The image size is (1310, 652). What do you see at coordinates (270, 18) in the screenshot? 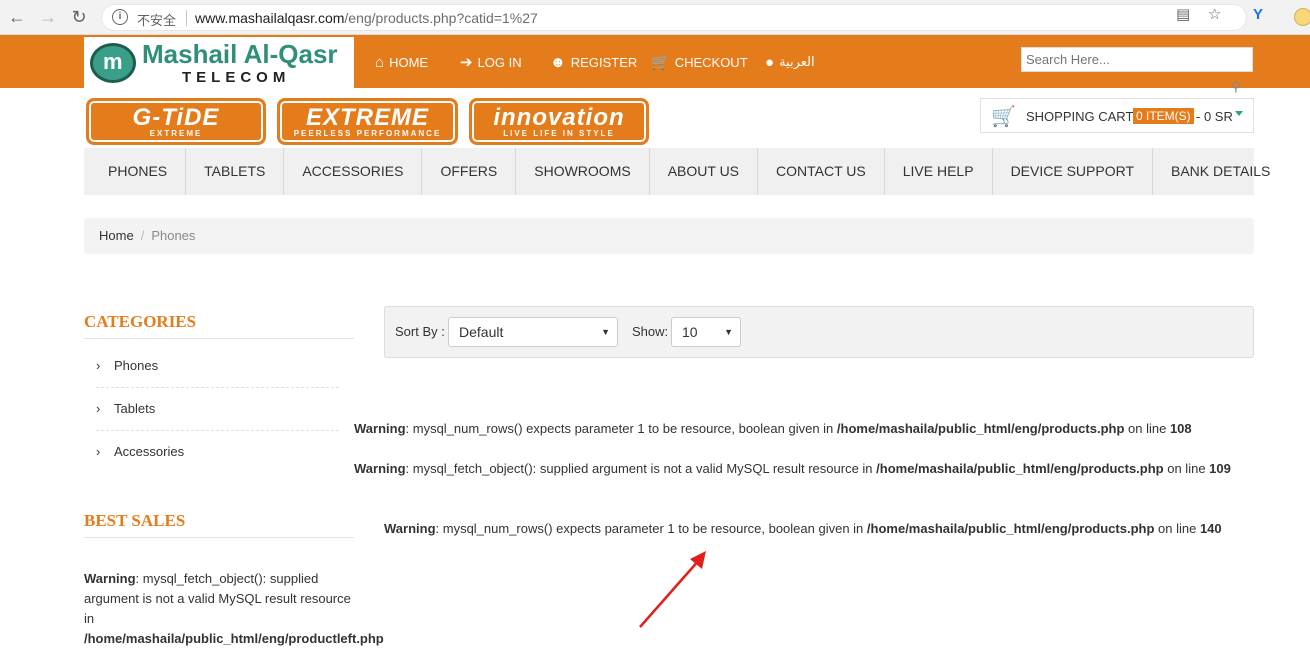
I see `url-host: www.mashailalqasr.com` at bounding box center [270, 18].